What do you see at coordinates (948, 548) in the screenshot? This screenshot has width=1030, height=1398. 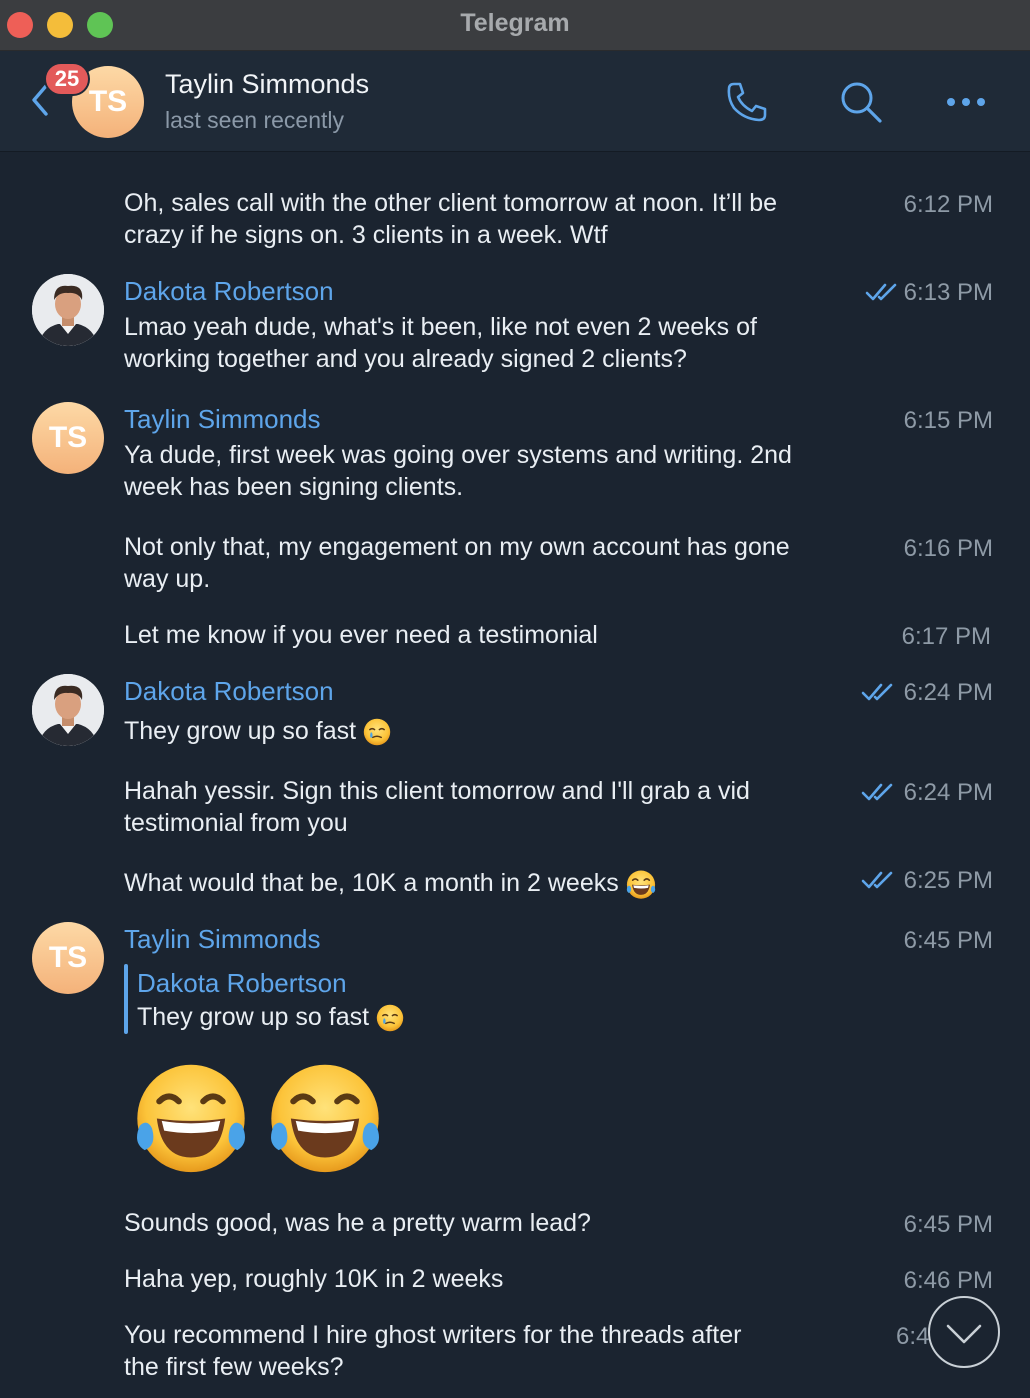 I see `message-time: 6:16 PM` at bounding box center [948, 548].